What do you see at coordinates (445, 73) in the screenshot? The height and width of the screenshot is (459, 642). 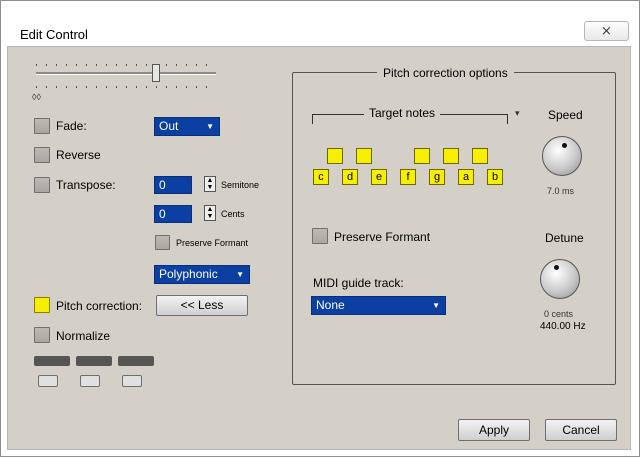 I see `pitch-options-title: Pitch correction options` at bounding box center [445, 73].